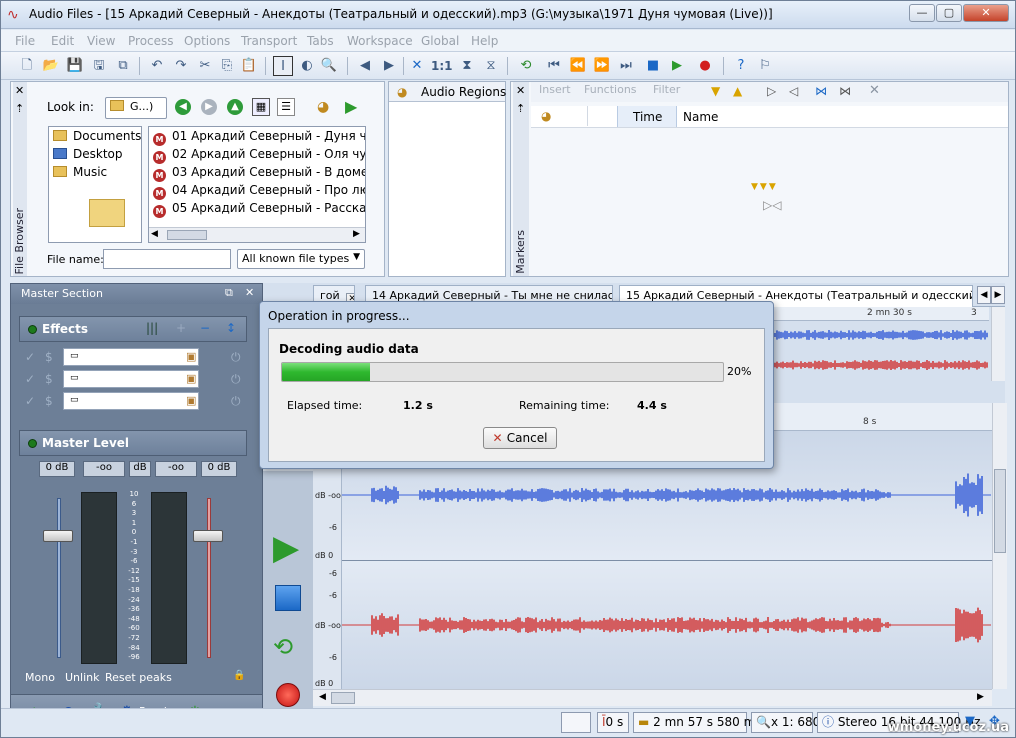  I want to click on place-music: Music, so click(95, 172).